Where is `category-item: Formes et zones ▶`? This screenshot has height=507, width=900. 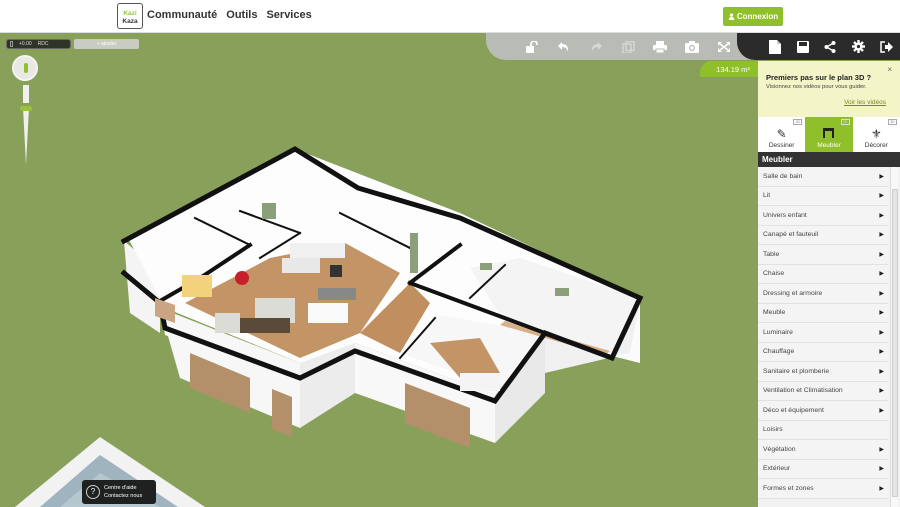
category-item: Formes et zones ▶ is located at coordinates (823, 489).